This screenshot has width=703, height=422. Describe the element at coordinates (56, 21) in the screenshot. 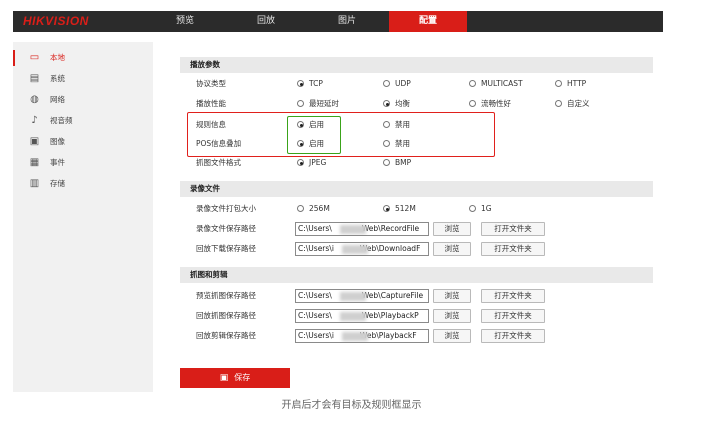

I see `brand-logo: HIKVISION` at that location.